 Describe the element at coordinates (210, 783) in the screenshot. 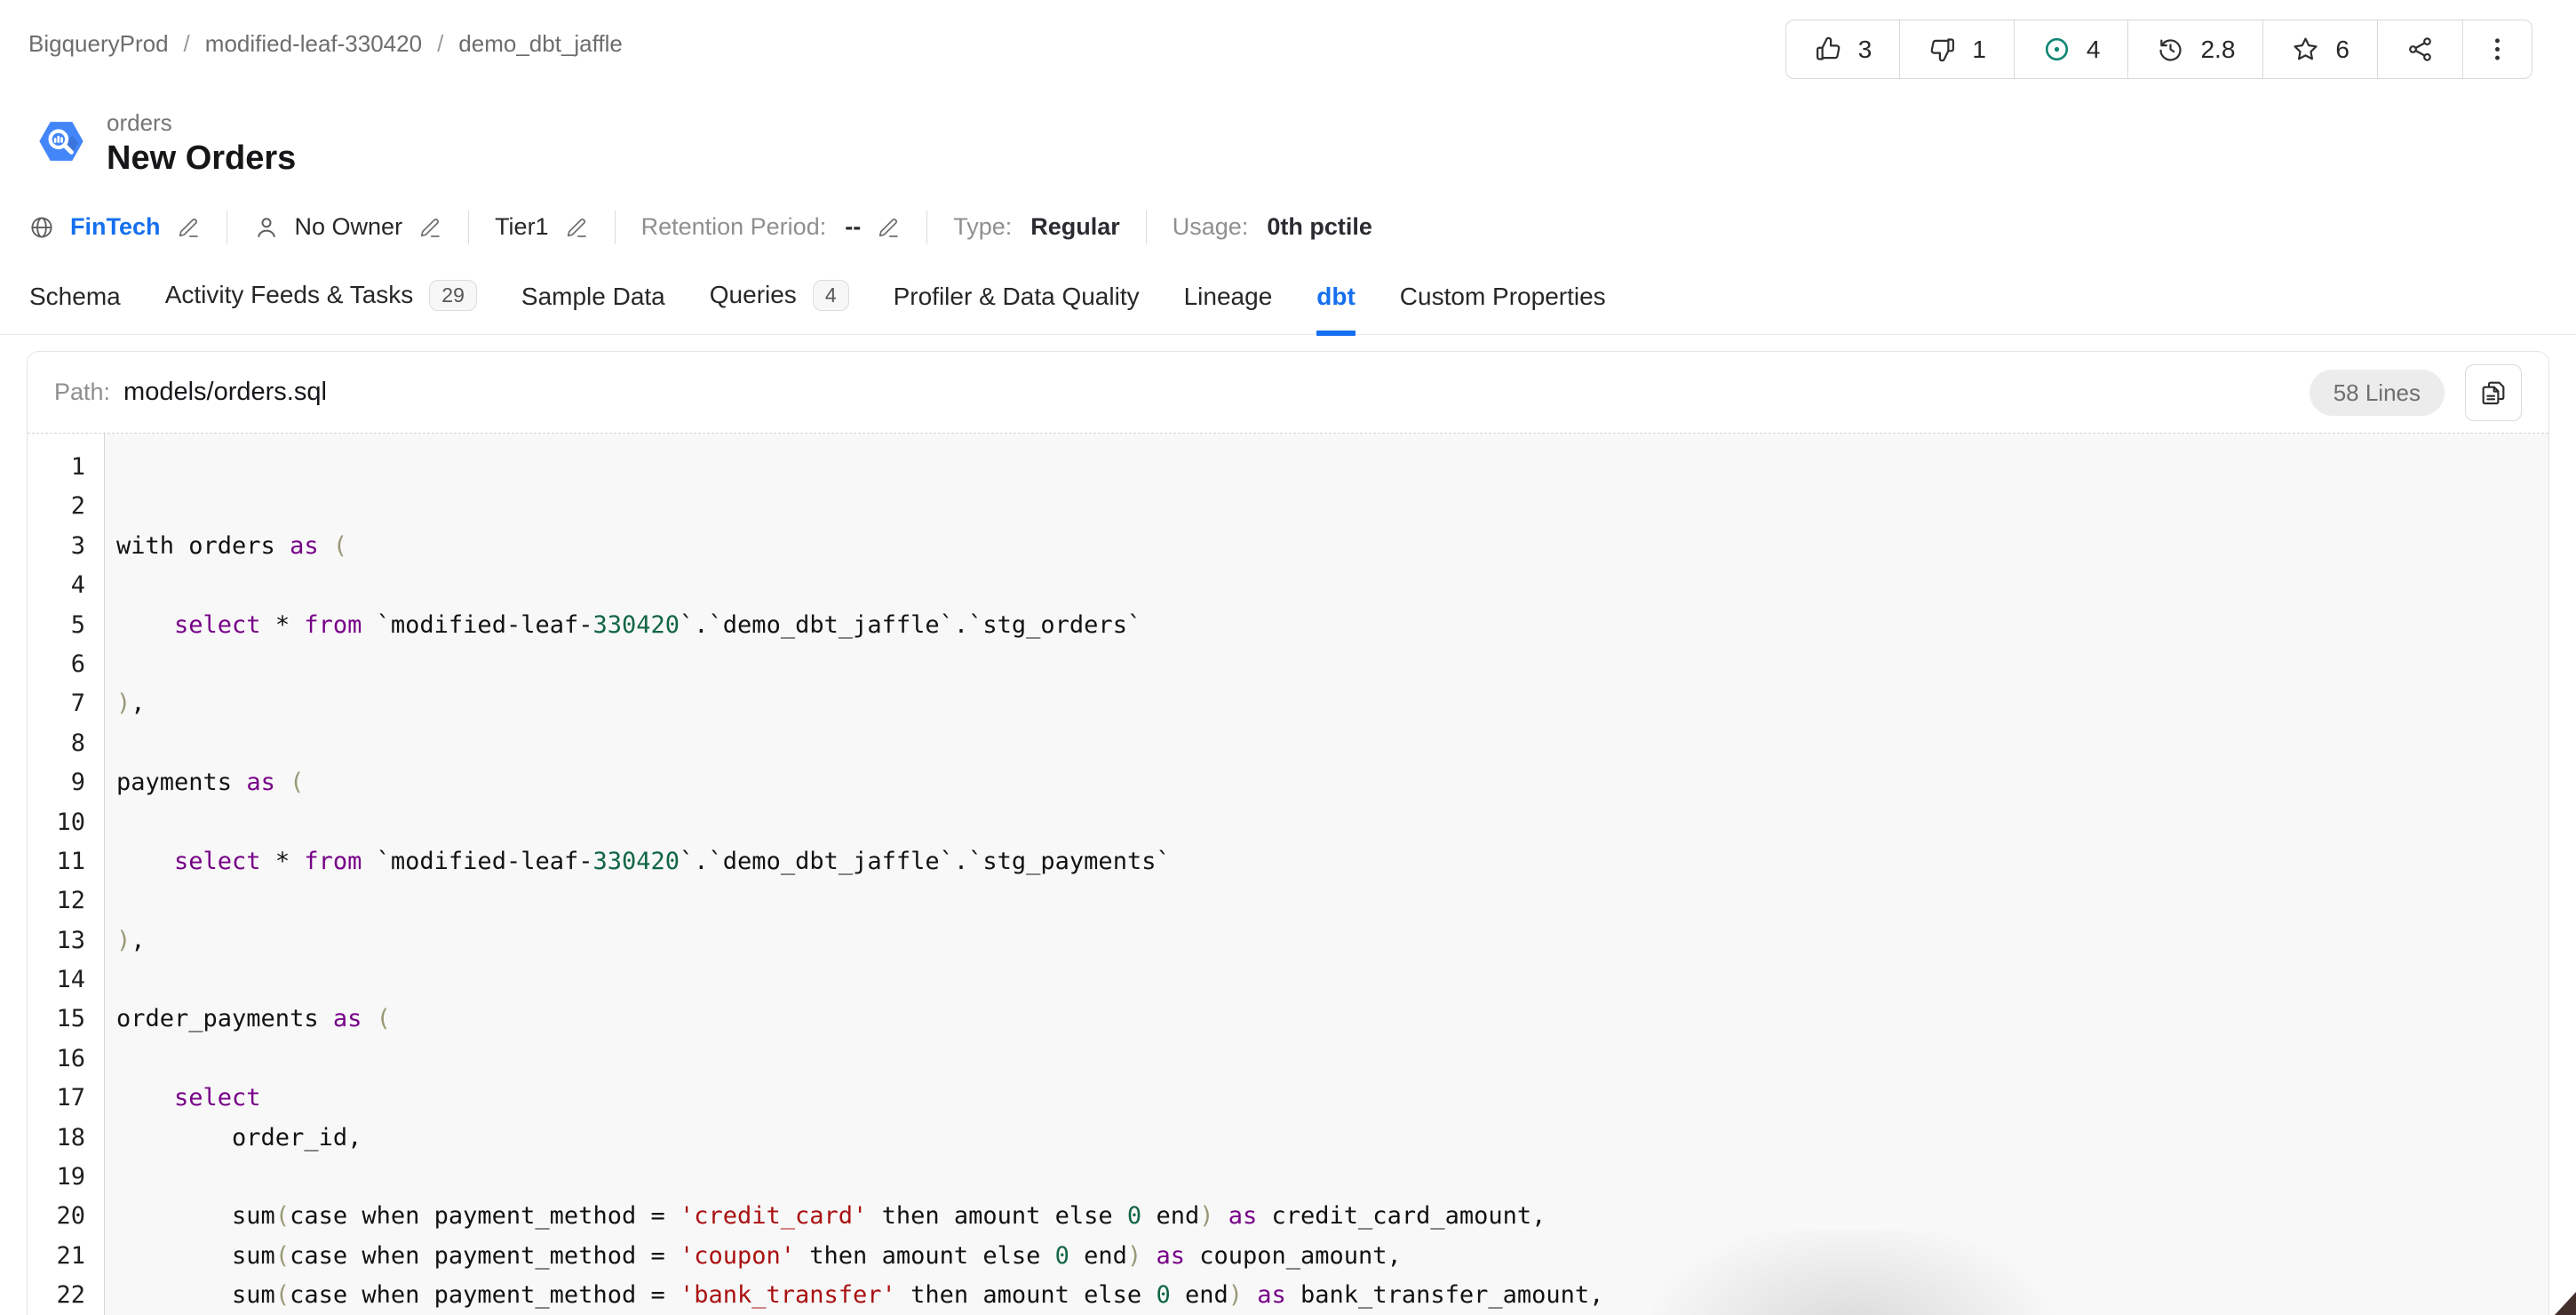

I see `code-line: payments as (` at that location.